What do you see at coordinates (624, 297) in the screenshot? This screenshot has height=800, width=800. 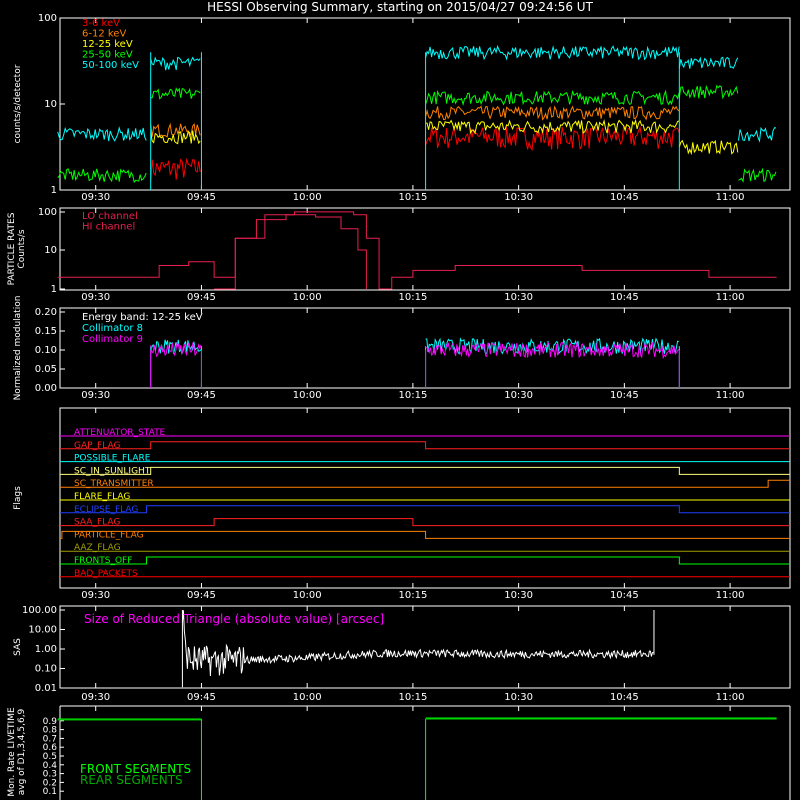 I see `particle-xtick-label: 10:45` at bounding box center [624, 297].